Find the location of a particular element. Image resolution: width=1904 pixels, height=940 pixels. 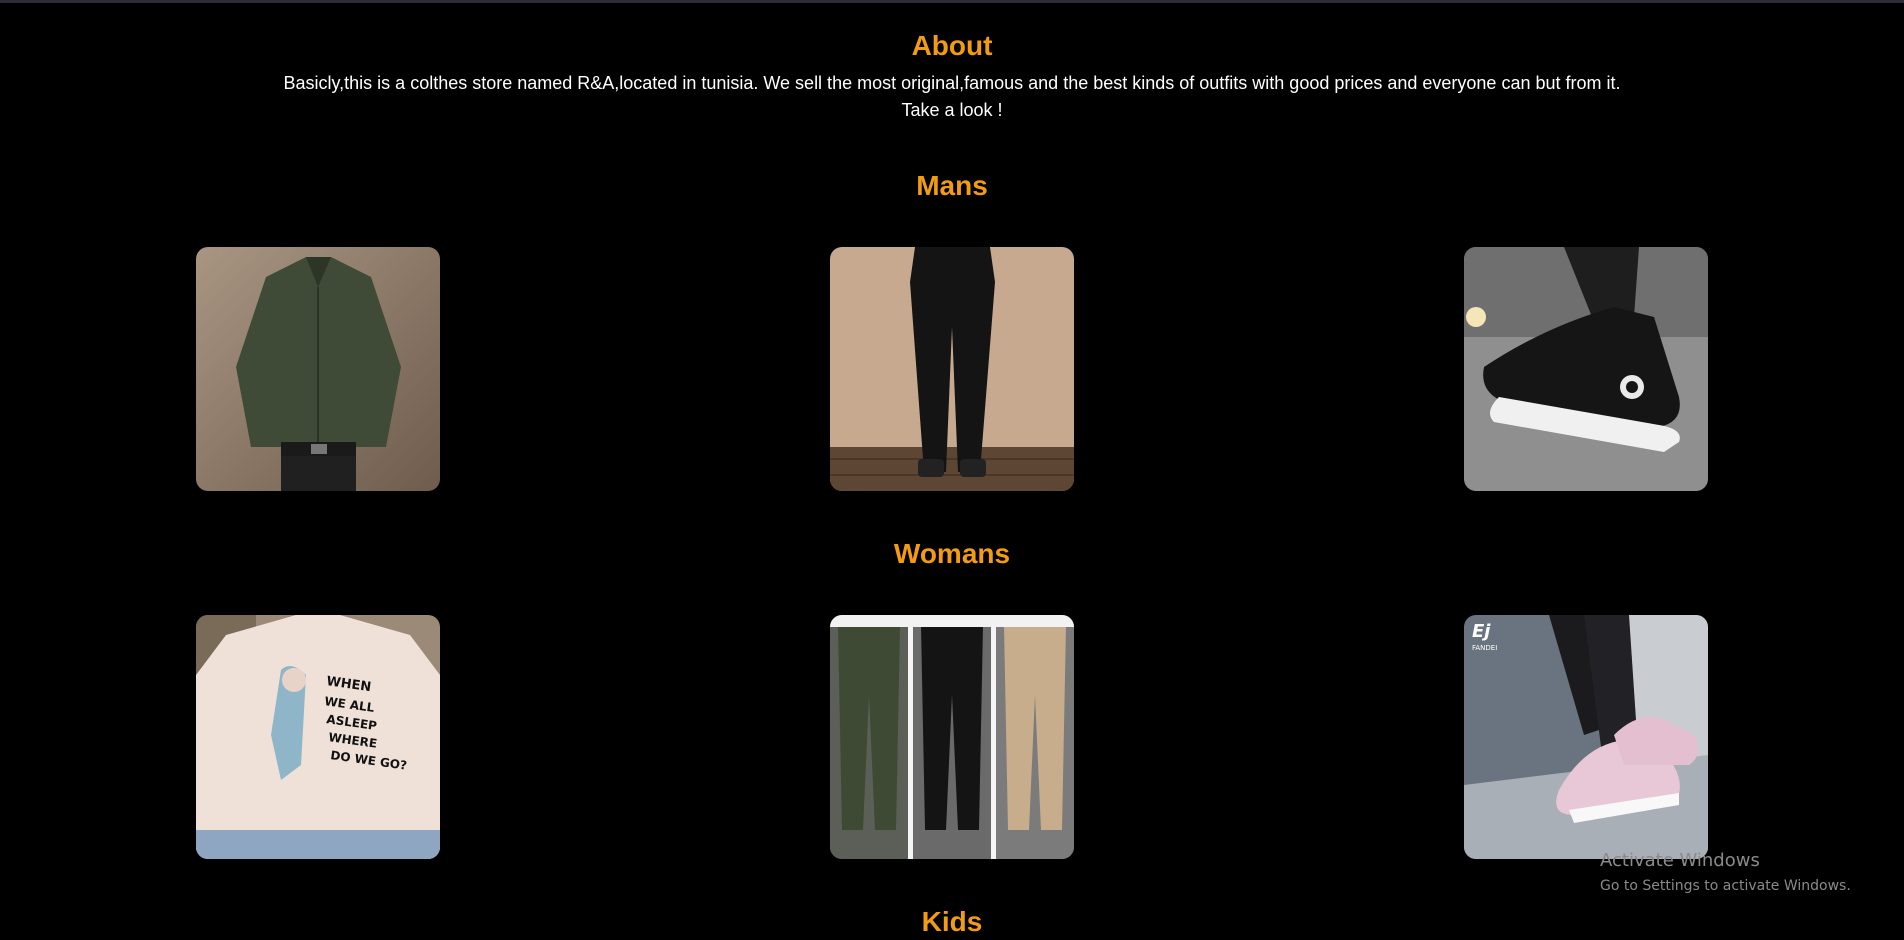

black-sneakers-photo-icon is located at coordinates (1586, 369).